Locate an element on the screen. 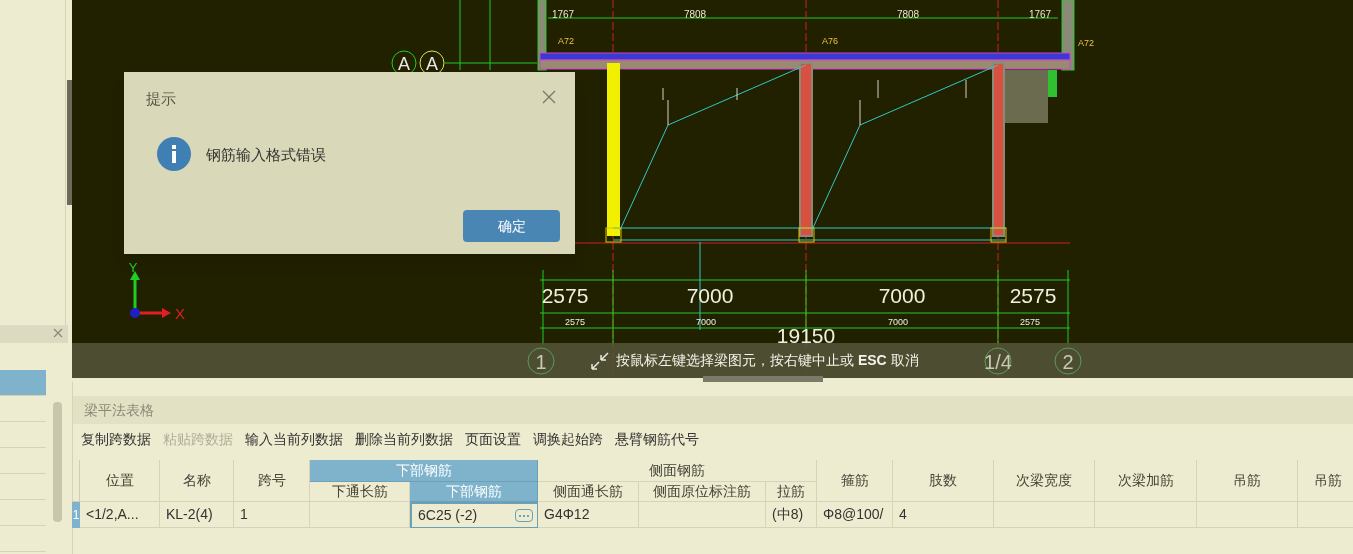 This screenshot has width=1353, height=554. dialog-message: 钢筋输入格式错误 is located at coordinates (266, 155).